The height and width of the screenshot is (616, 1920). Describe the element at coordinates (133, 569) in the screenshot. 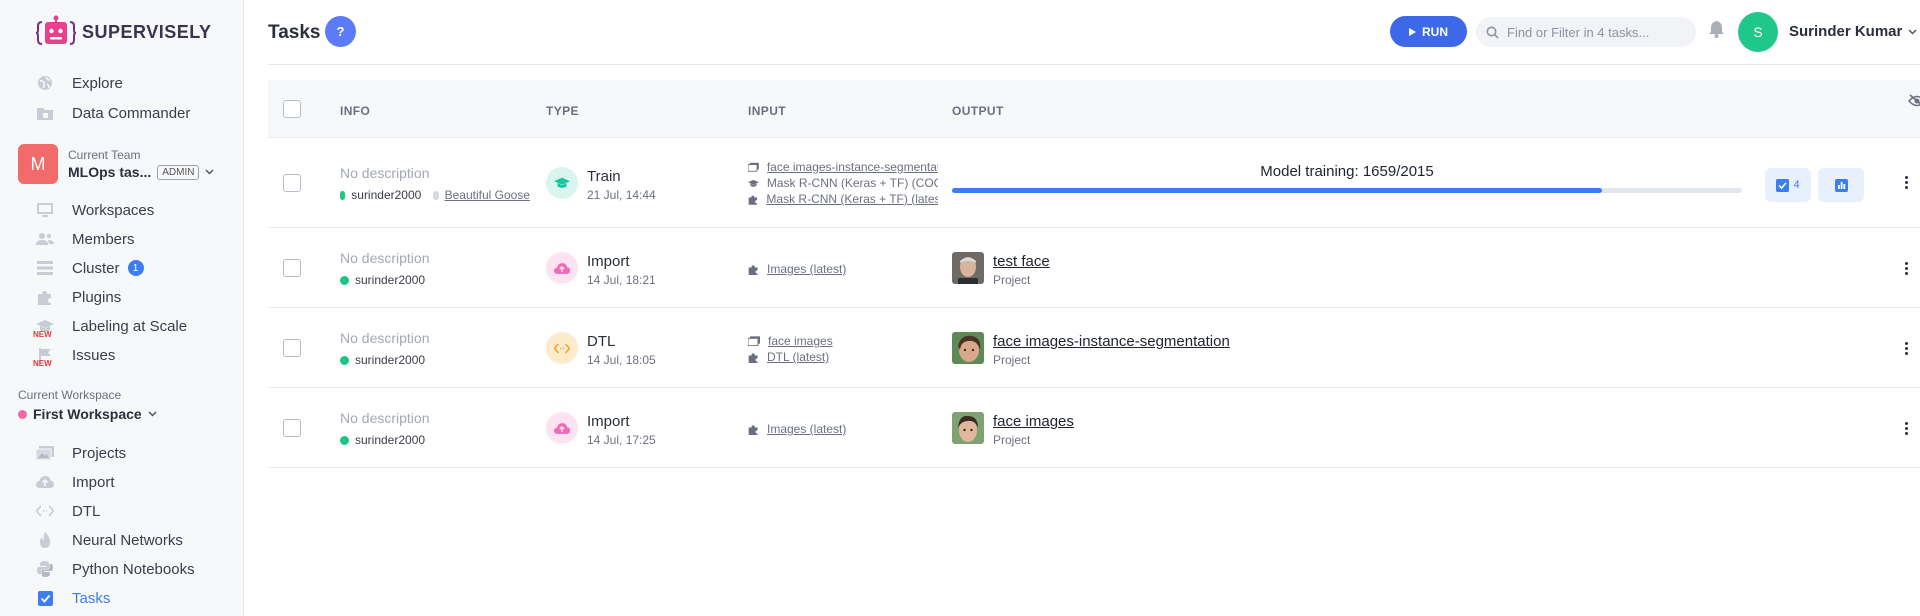

I see `sidebar-item-label: Python Notebooks` at that location.